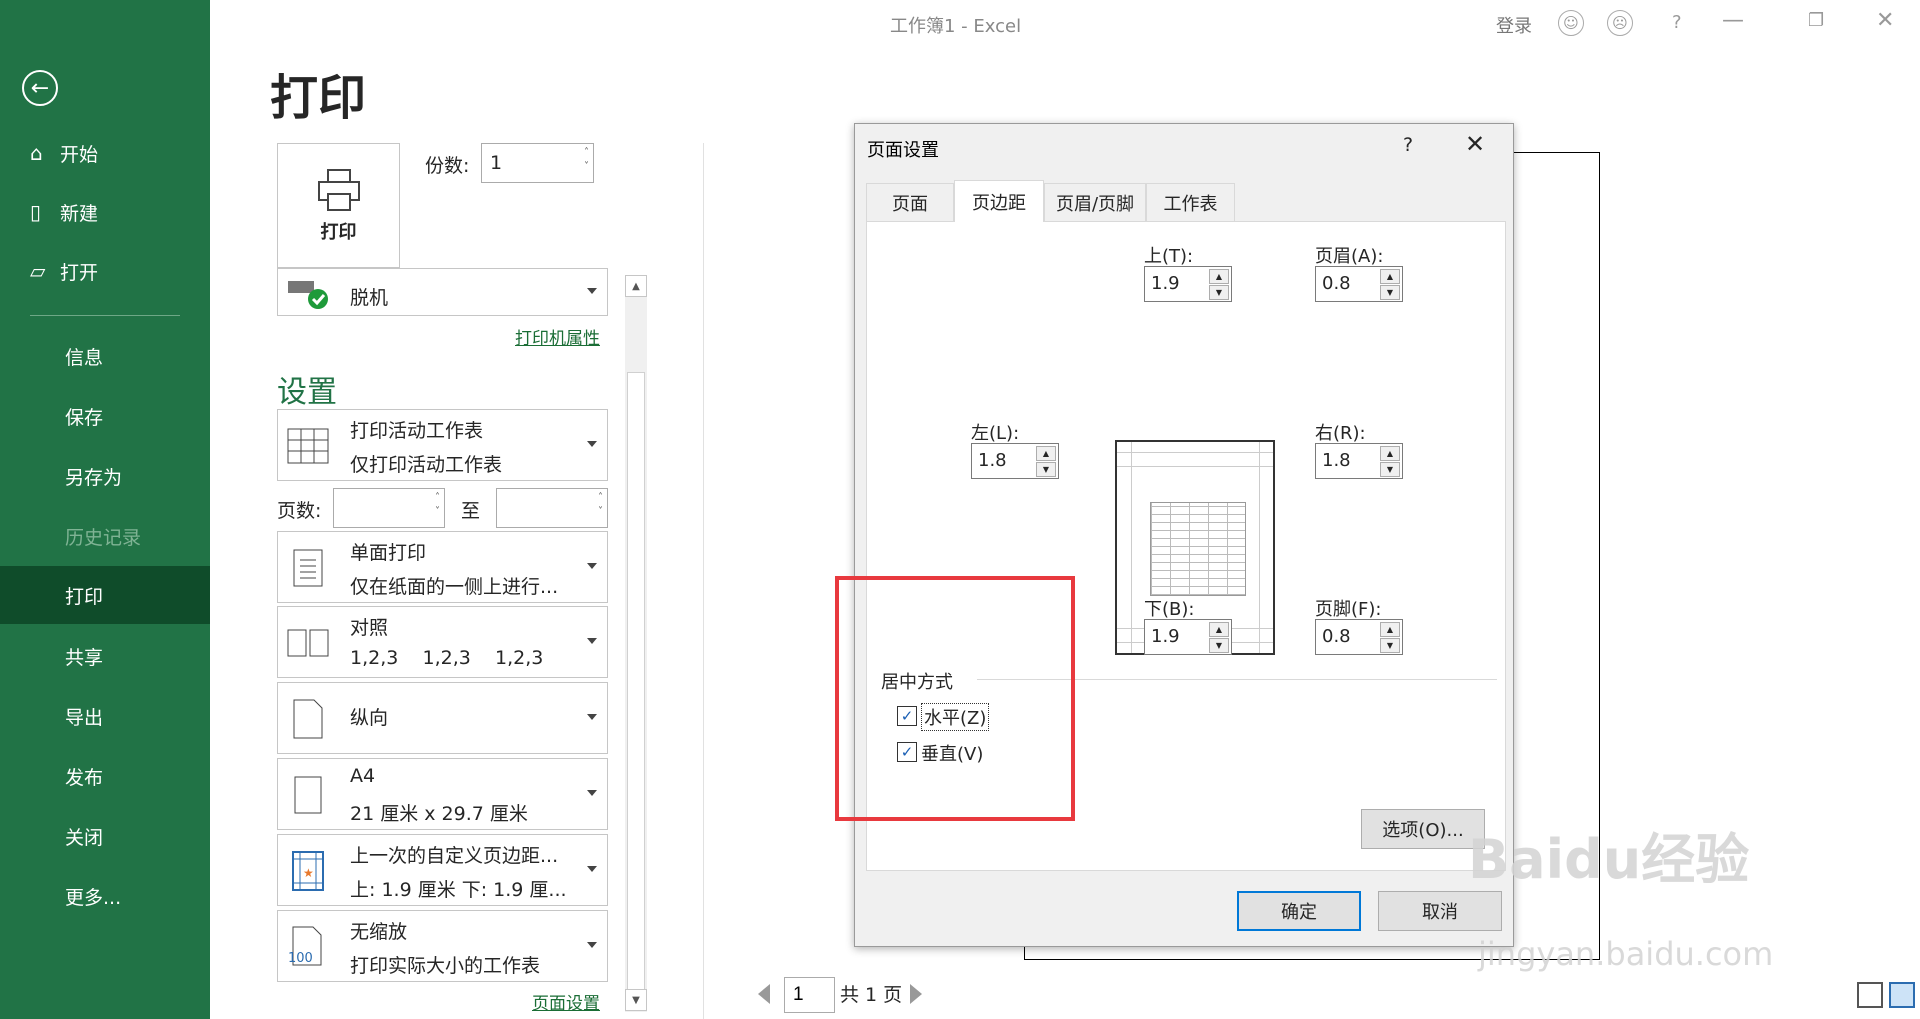 The image size is (1920, 1019). I want to click on cancel-button: 取消, so click(1440, 911).